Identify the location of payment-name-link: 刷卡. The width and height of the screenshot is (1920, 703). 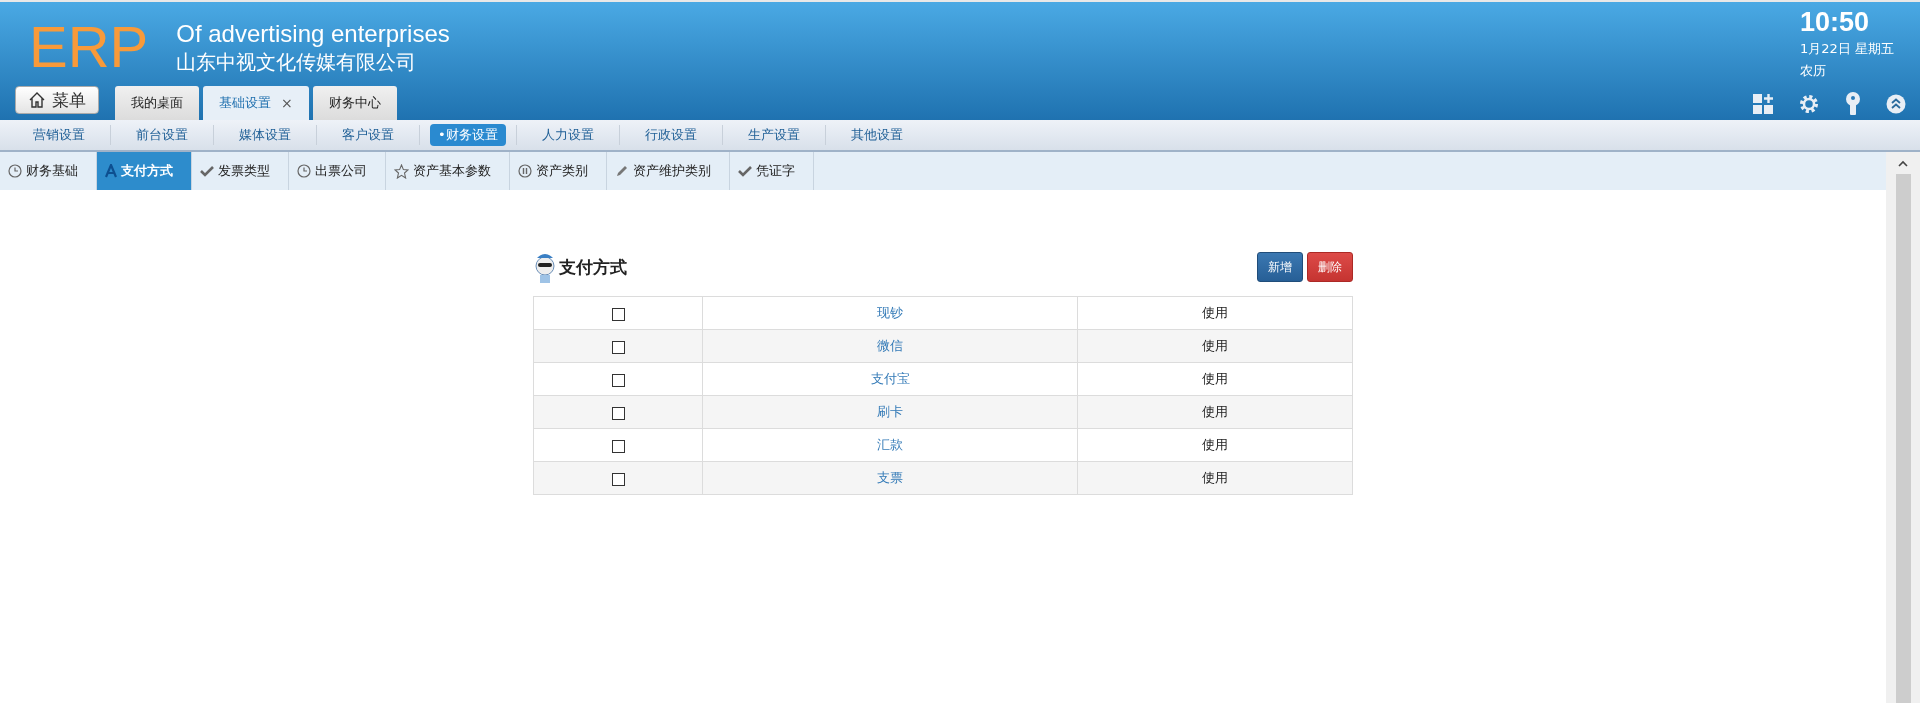
(890, 411).